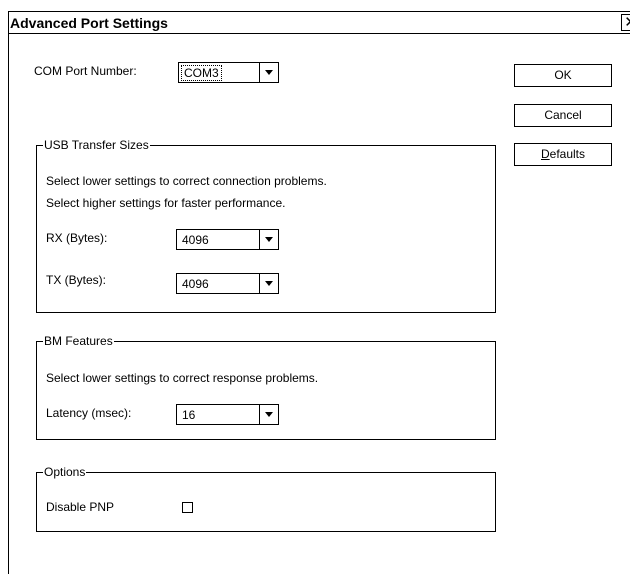  I want to click on close-icon: ✕, so click(627, 22).